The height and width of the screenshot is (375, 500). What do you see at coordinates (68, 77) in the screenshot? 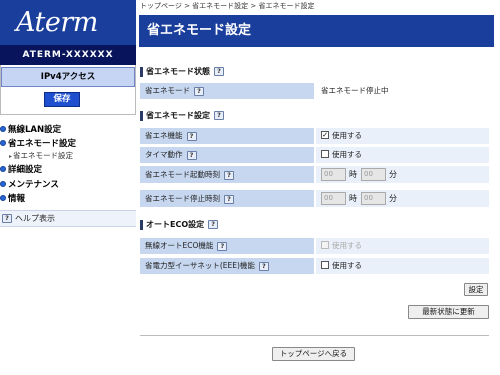
I see `access-mode-box: IPv4アクセス` at bounding box center [68, 77].